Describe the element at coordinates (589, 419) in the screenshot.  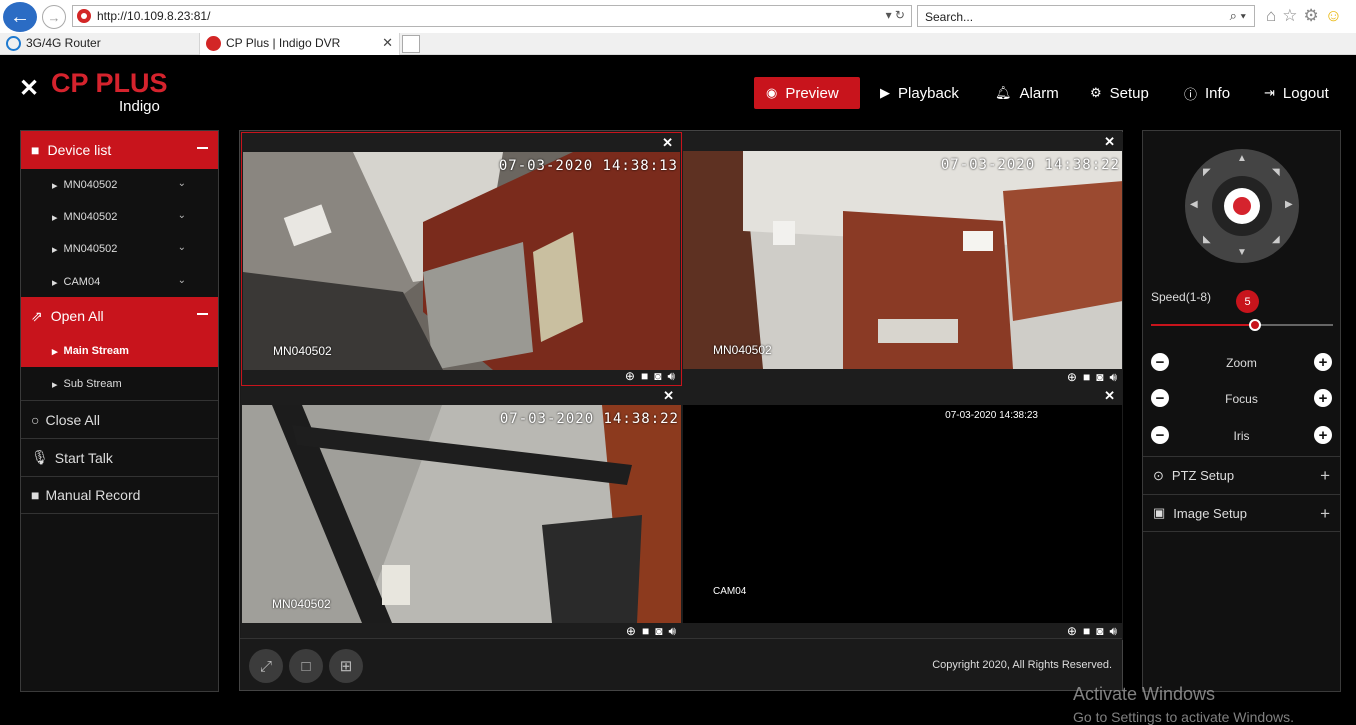
I see `video-timestamp: 07-03-2020 14:38:22` at that location.